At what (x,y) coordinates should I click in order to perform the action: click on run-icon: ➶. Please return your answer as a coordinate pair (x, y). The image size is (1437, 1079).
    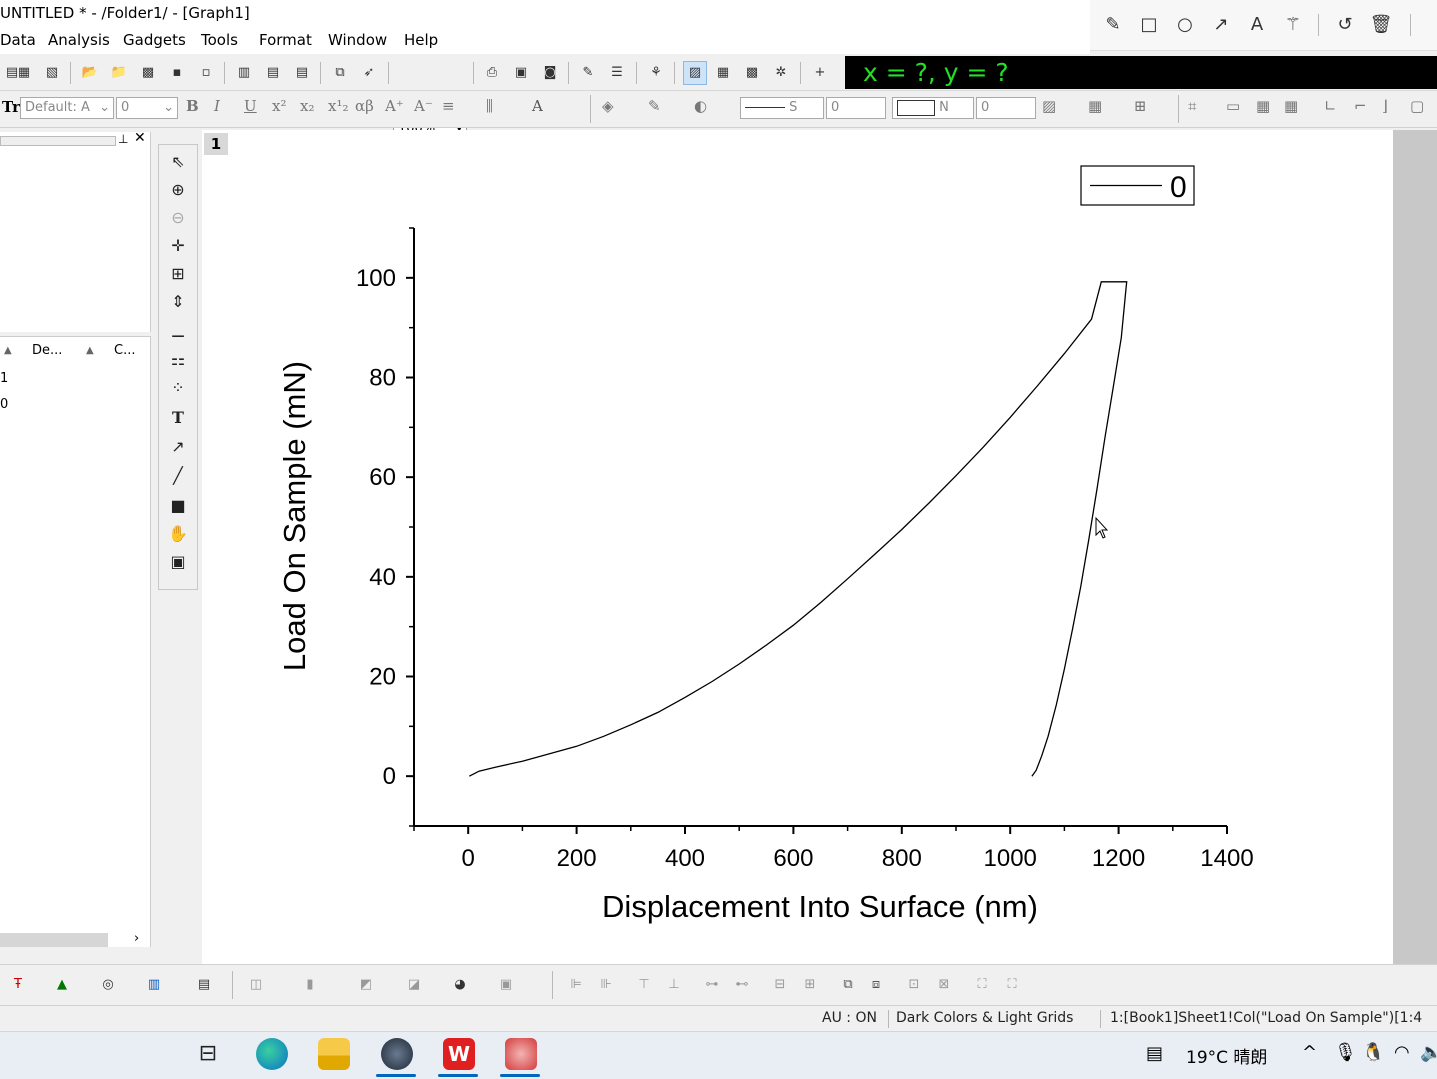
    Looking at the image, I should click on (369, 73).